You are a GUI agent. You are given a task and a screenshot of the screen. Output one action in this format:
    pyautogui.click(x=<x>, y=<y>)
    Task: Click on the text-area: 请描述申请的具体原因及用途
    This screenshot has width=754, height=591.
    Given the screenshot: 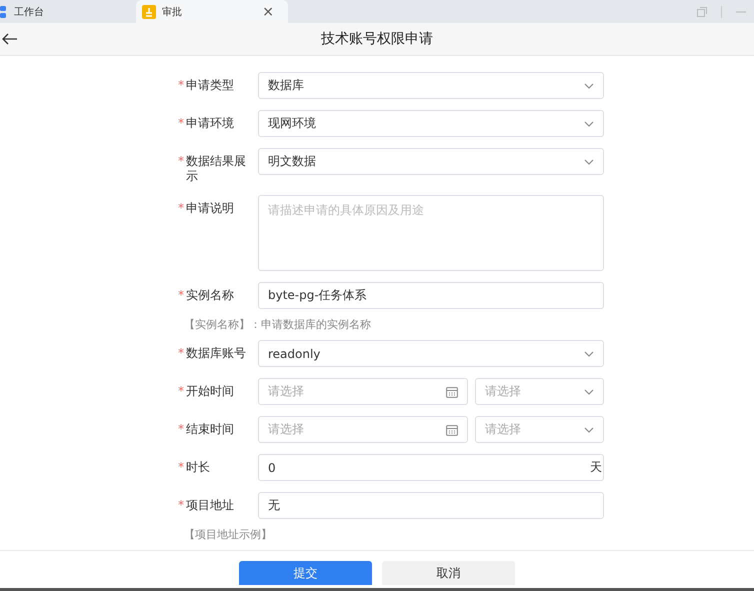 What is the action you would take?
    pyautogui.click(x=431, y=233)
    